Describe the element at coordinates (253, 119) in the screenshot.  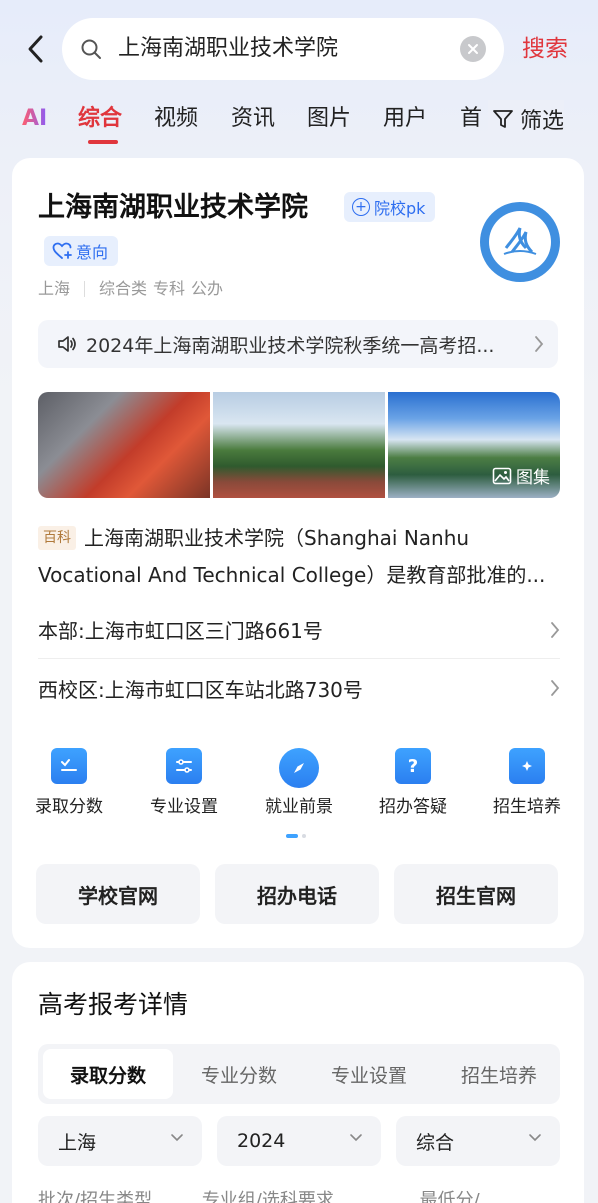
I see `tab-news: 资讯` at that location.